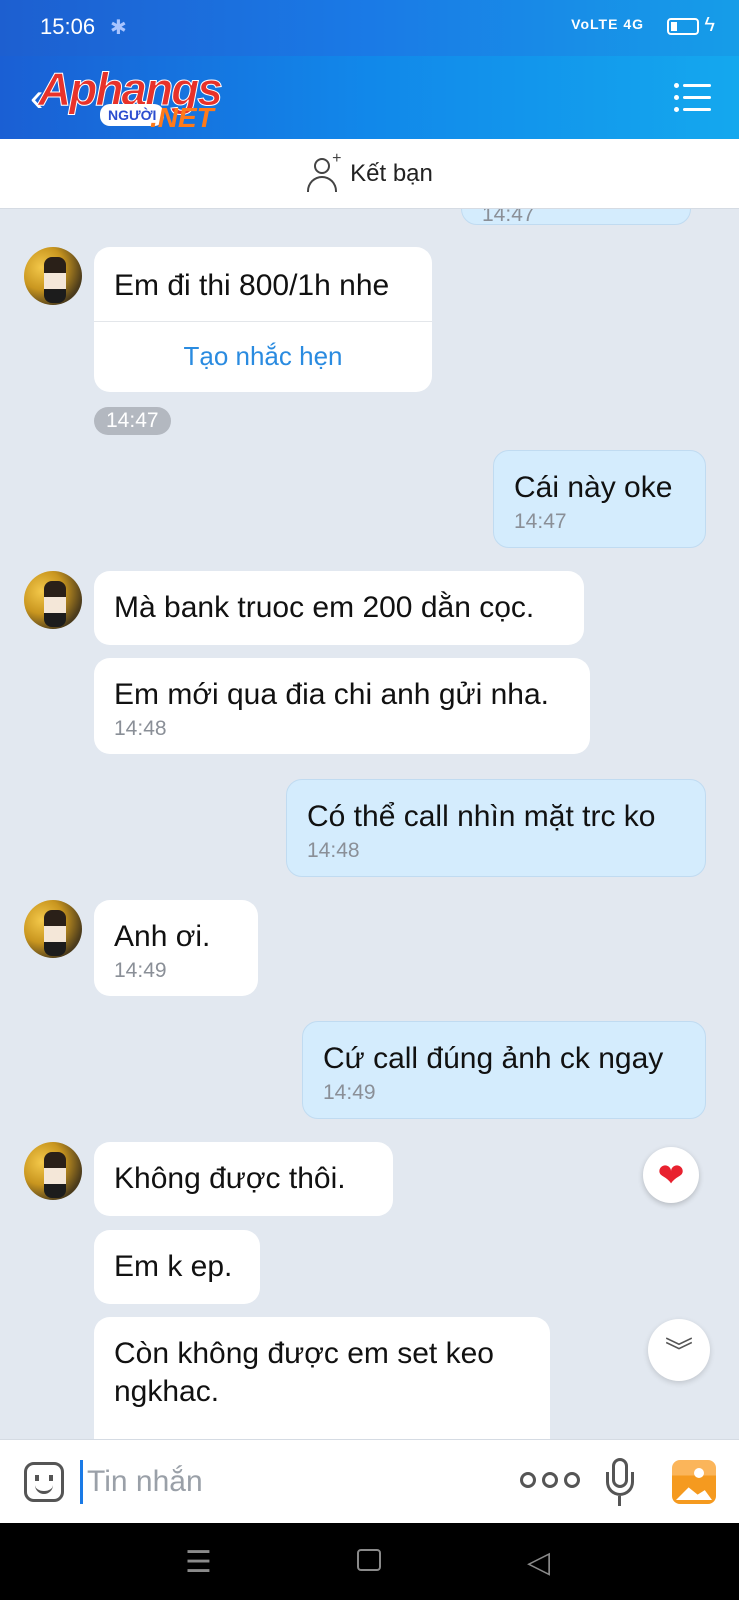 The width and height of the screenshot is (739, 1600). I want to click on message-text: Cái này oke, so click(593, 487).